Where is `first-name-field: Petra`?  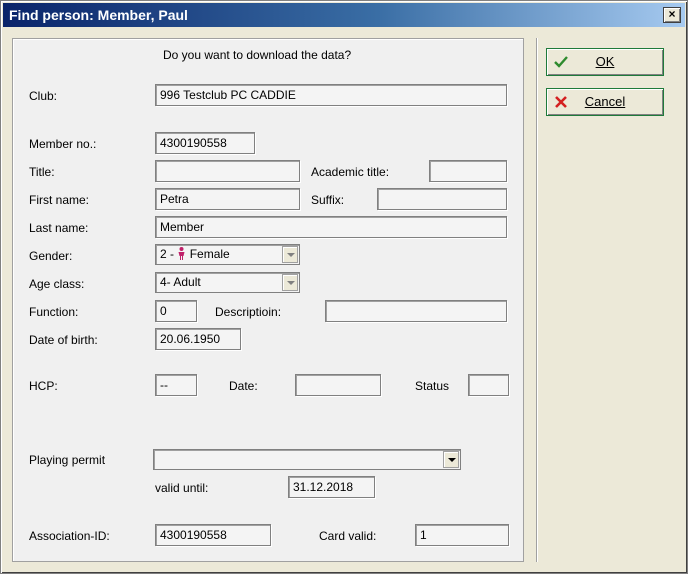
first-name-field: Petra is located at coordinates (227, 199).